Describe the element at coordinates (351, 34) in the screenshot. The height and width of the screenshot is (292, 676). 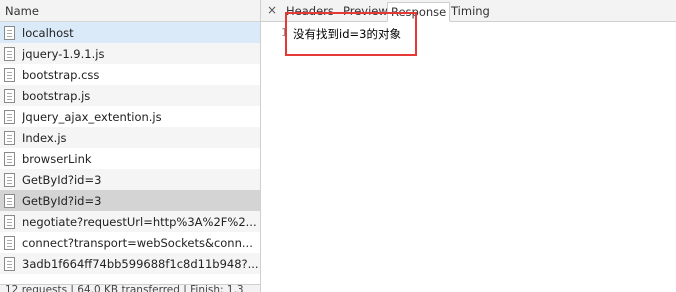
I see `highlight-box` at that location.